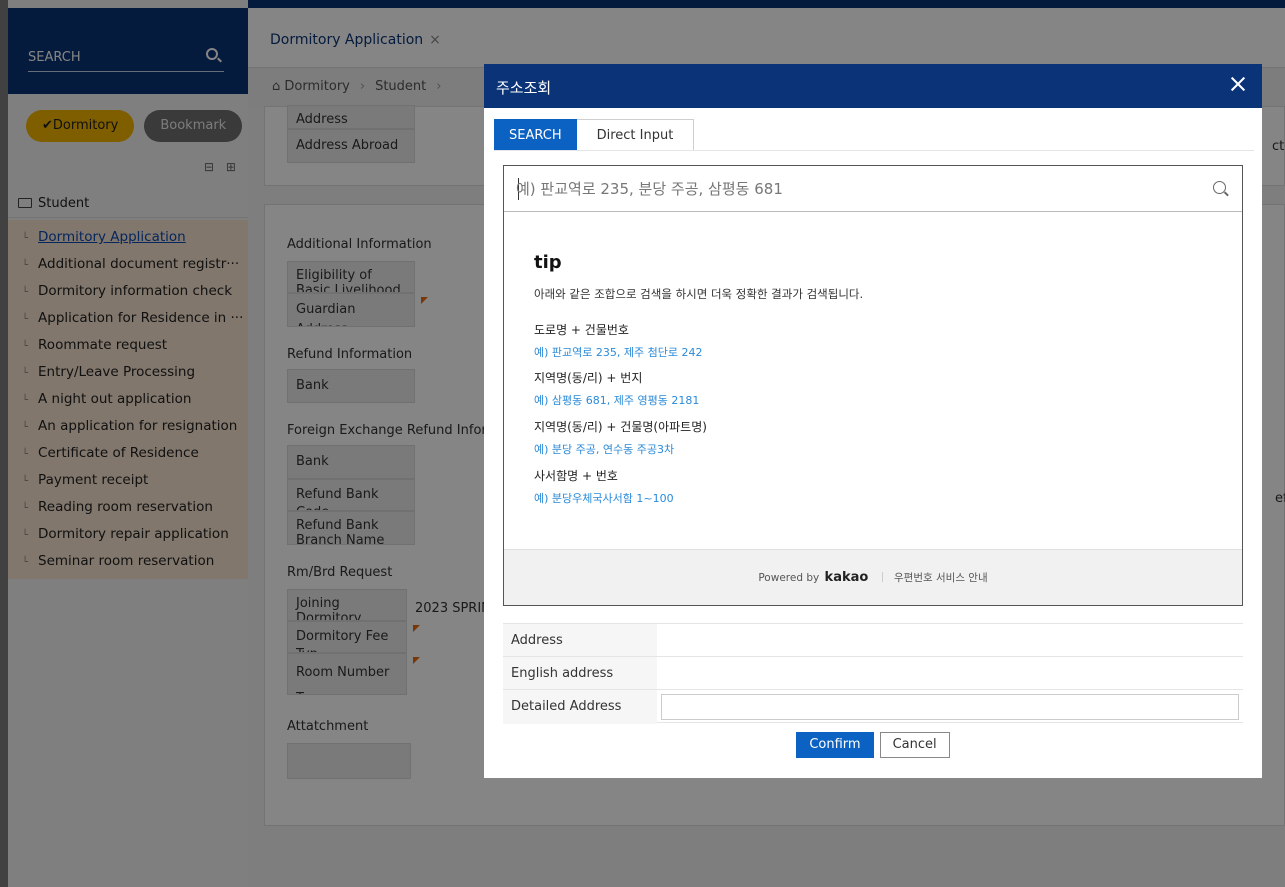 Image resolution: width=1285 pixels, height=887 pixels. I want to click on english-address-label: English address, so click(580, 674).